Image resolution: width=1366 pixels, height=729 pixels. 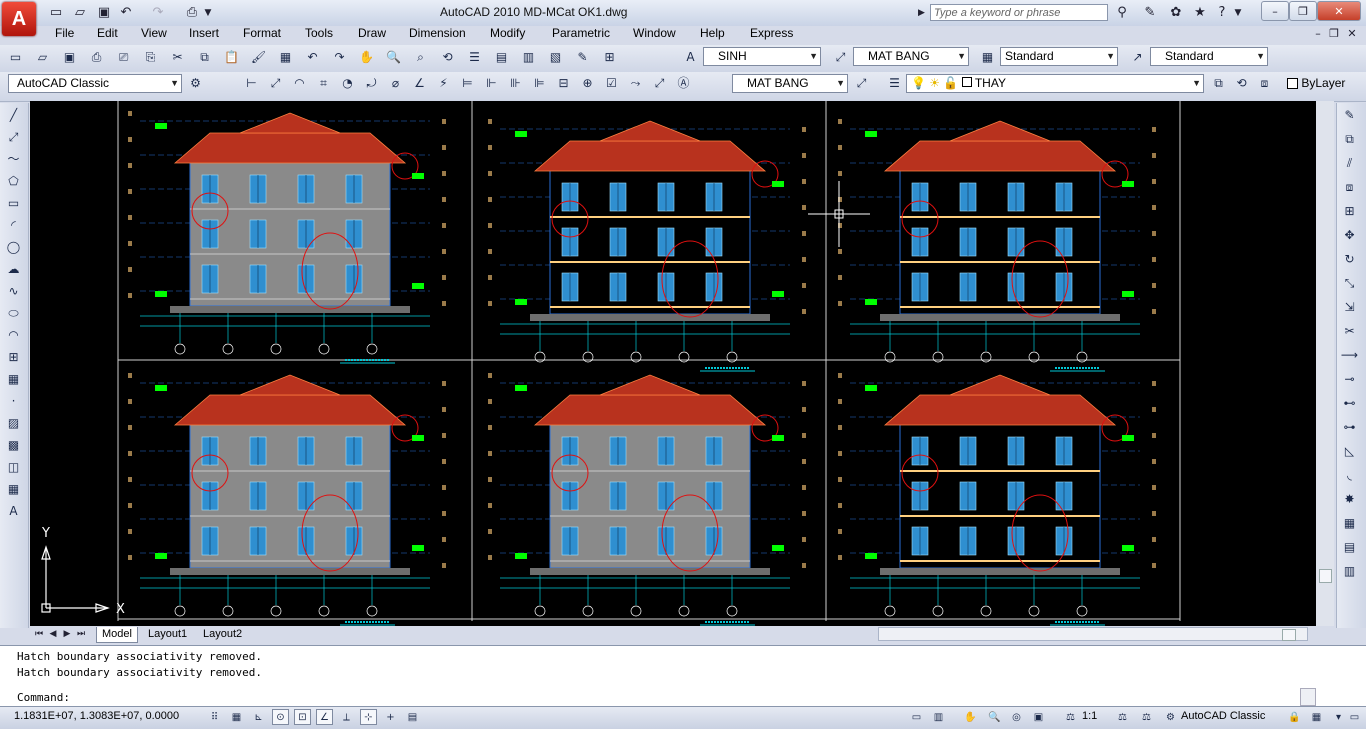 What do you see at coordinates (1349, 403) in the screenshot?
I see `break-icon: ⊷` at bounding box center [1349, 403].